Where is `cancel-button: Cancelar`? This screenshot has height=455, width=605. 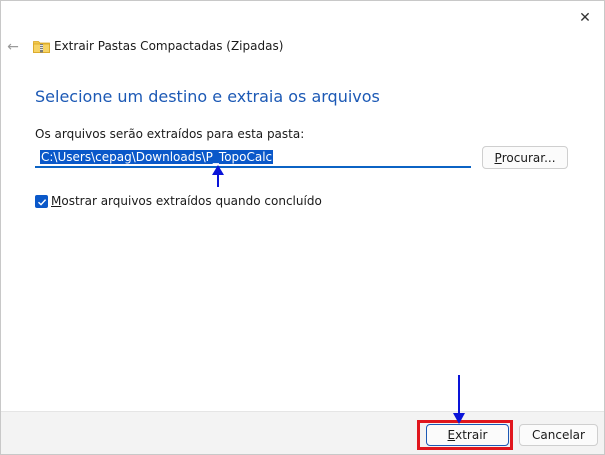
cancel-button: Cancelar is located at coordinates (558, 435).